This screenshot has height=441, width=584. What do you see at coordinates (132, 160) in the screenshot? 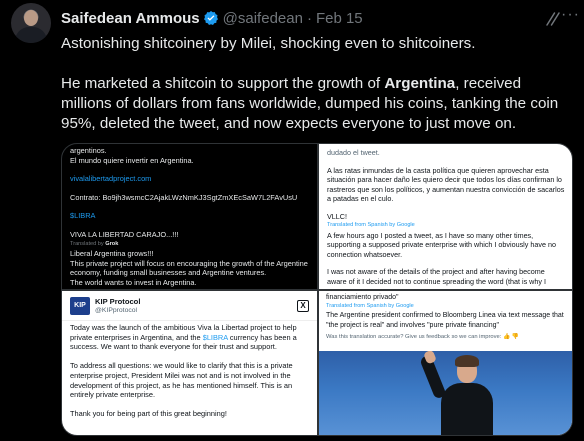
I see `img1-line: El mundo quiere invertir en Argentina.` at bounding box center [132, 160].